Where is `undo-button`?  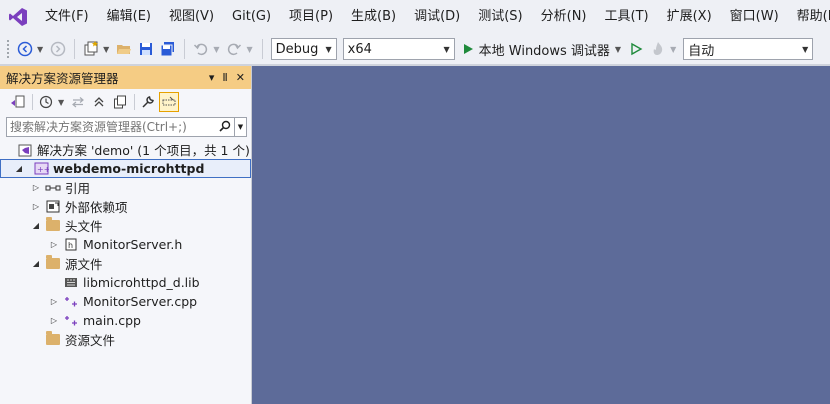
undo-button is located at coordinates (201, 49).